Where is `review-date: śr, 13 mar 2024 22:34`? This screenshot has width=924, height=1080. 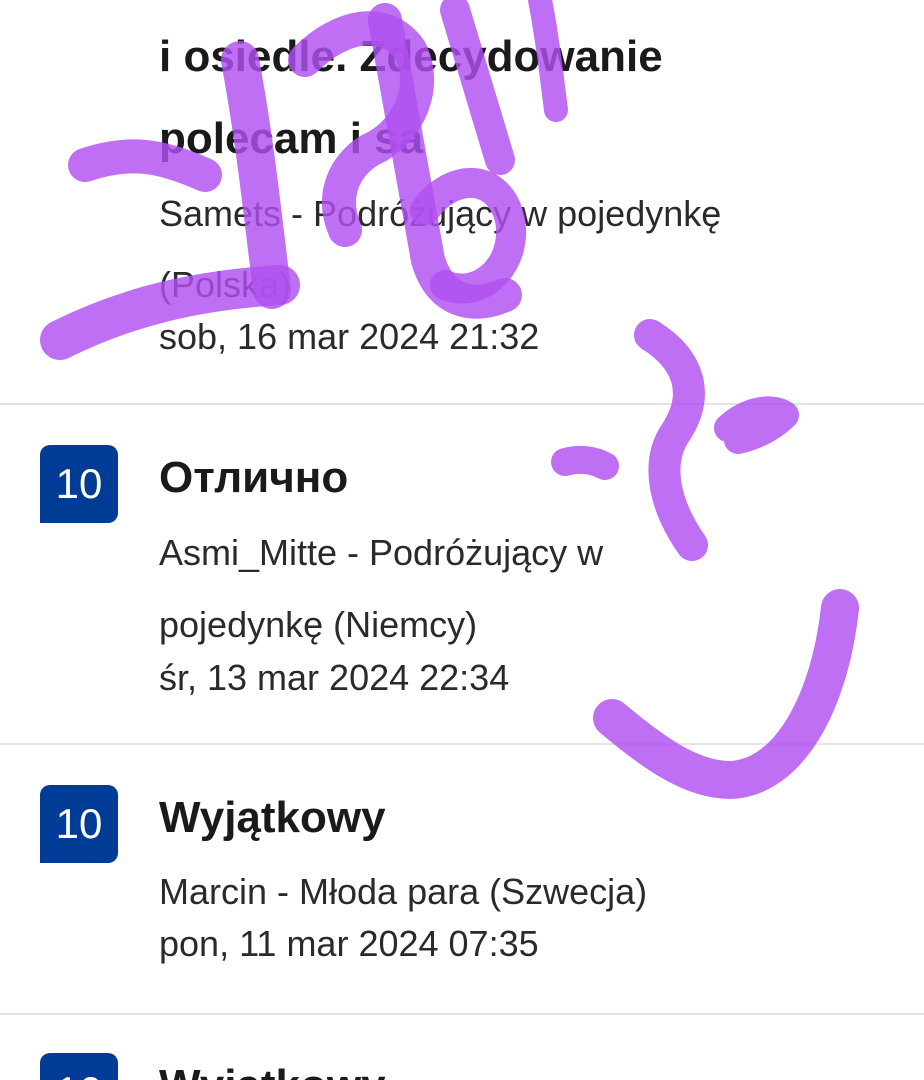 review-date: śr, 13 mar 2024 22:34 is located at coordinates (334, 677).